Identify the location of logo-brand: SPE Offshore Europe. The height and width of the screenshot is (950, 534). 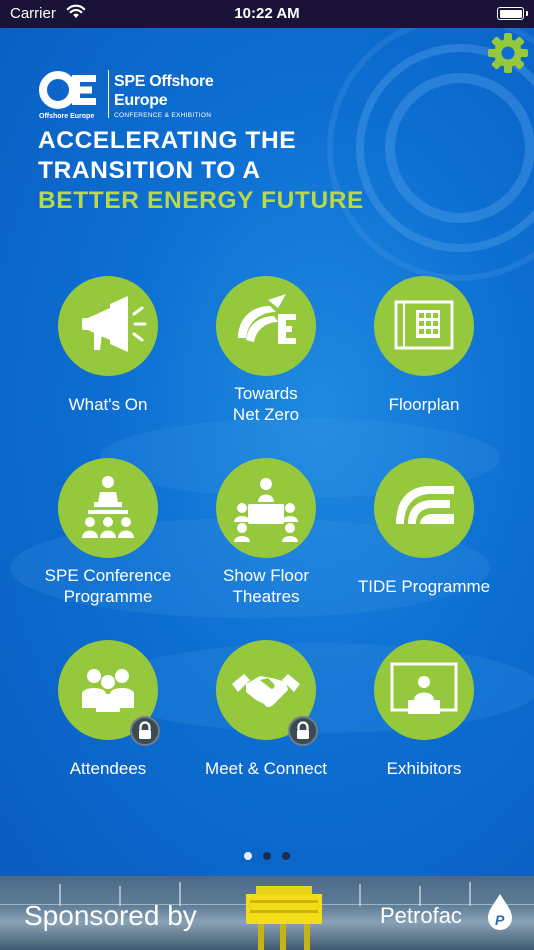
(164, 91).